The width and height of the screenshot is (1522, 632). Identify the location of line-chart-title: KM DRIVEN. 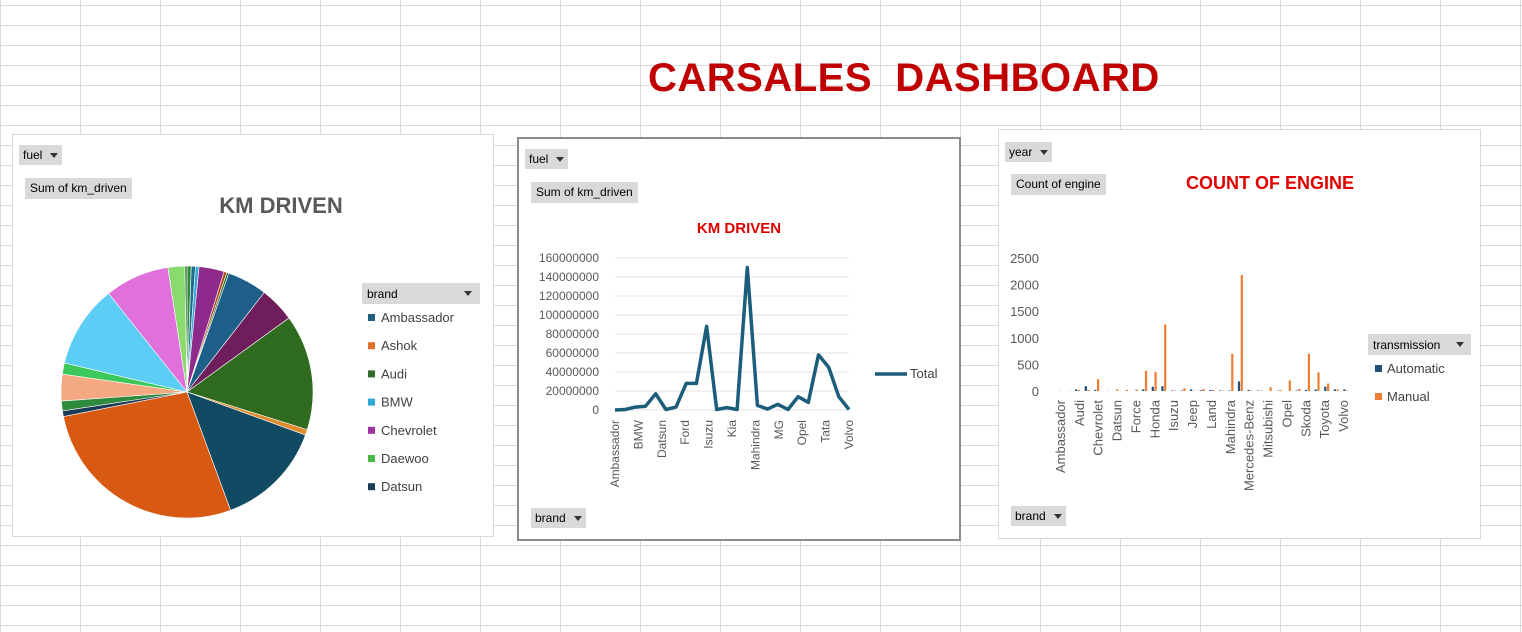
(739, 228).